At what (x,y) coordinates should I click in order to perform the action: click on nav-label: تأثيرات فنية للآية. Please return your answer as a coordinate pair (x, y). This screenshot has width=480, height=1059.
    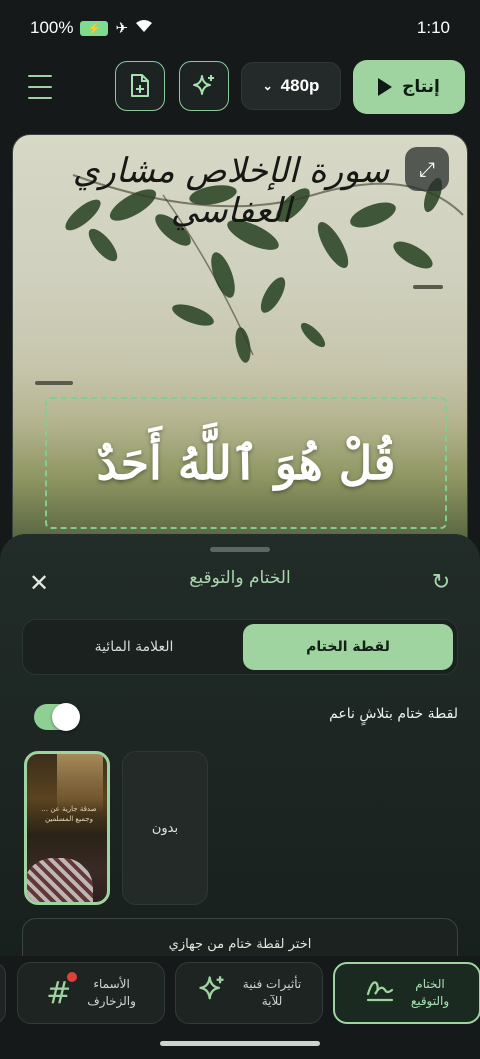
    Looking at the image, I should click on (272, 992).